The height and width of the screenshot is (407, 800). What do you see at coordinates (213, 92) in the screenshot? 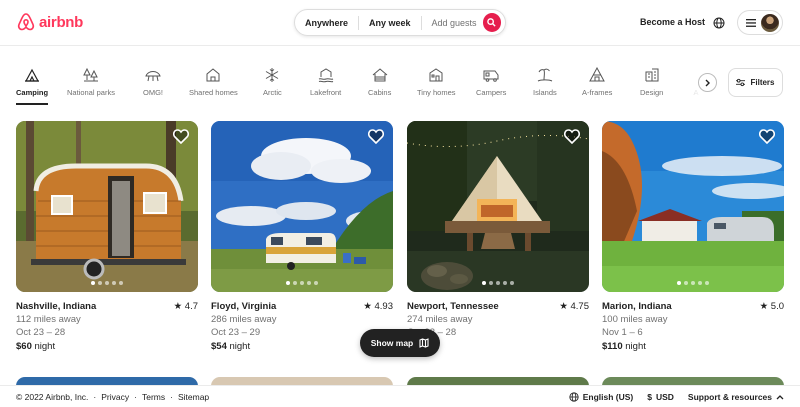
I see `category-label: Shared homes` at bounding box center [213, 92].